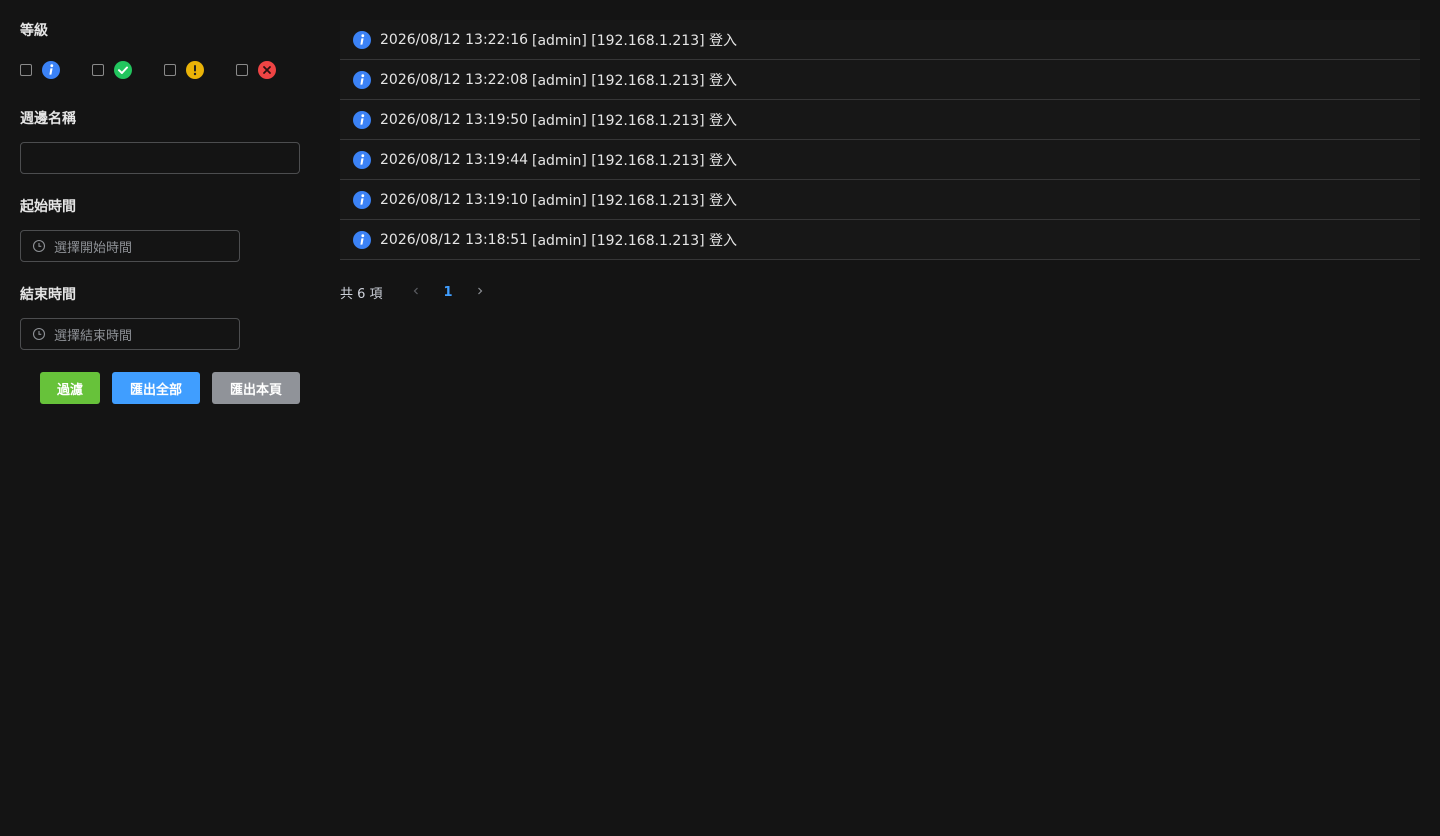 The width and height of the screenshot is (1440, 836). I want to click on log-timestamp: 2026/08/12 13:19:50, so click(454, 119).